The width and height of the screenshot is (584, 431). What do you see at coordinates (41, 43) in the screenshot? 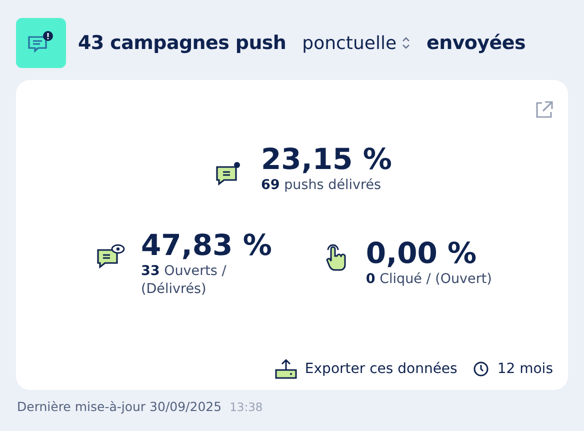
I see `notification-badge-icon` at bounding box center [41, 43].